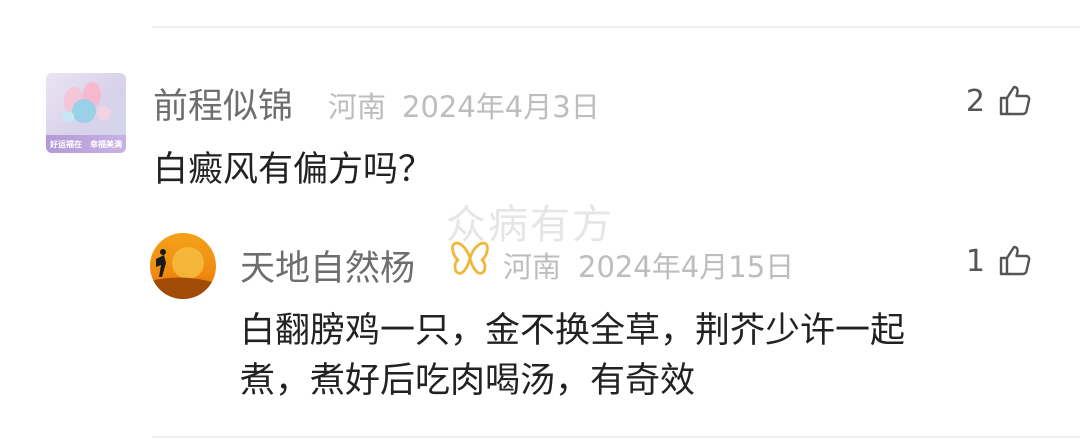 This screenshot has height=440, width=1080. Describe the element at coordinates (106, 144) in the screenshot. I see `avatar-caption-right: 幸福美满` at that location.